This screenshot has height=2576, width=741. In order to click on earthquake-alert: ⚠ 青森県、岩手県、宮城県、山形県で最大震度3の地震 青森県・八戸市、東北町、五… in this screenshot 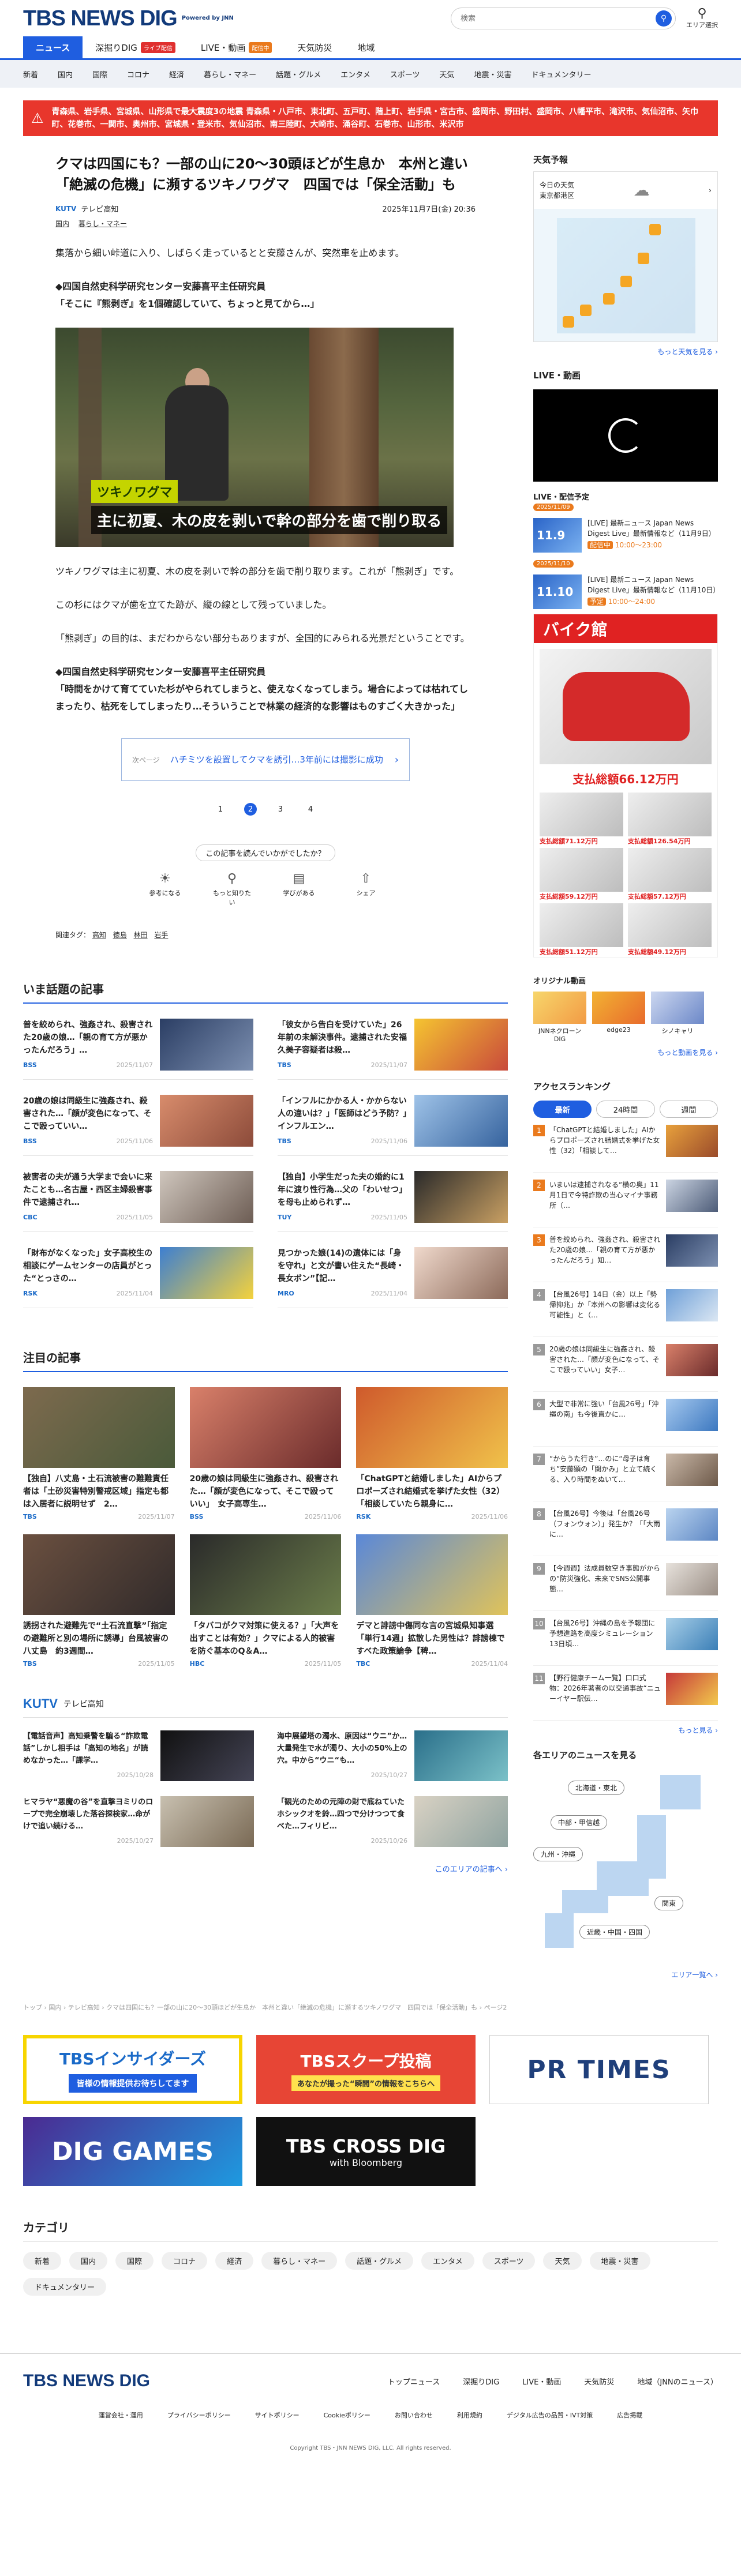, I will do `click(370, 118)`.